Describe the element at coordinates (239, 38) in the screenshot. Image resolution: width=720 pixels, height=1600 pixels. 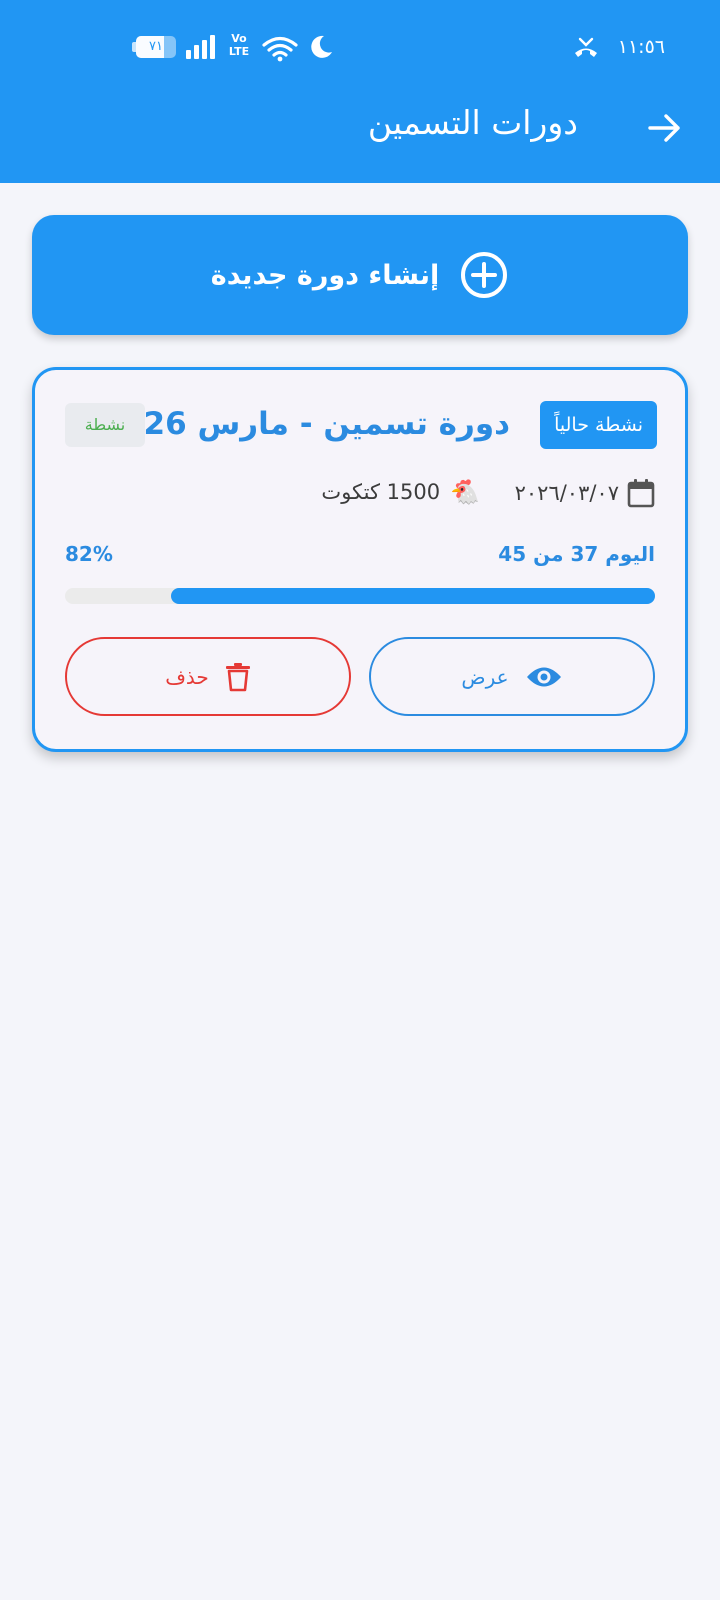
I see `lte-label-top: Vo` at that location.